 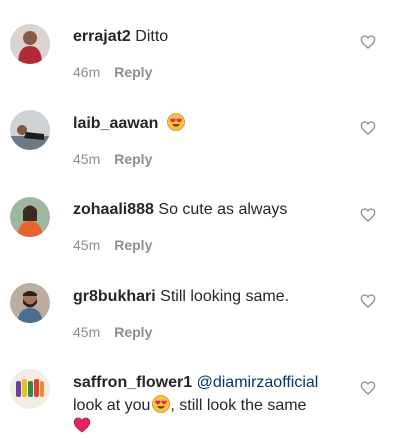 I want to click on comment-username: zohaali888, so click(x=113, y=209).